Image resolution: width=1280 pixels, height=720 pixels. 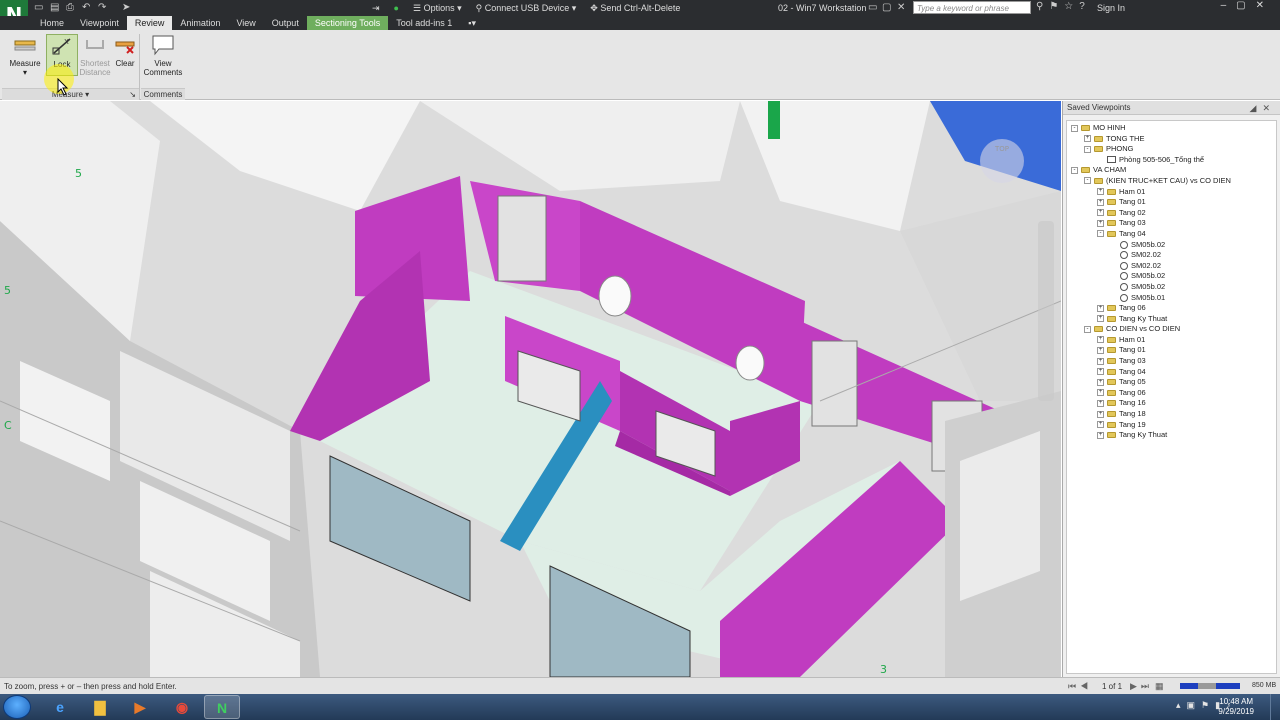 I want to click on sheet-browser-icon: ▦, so click(x=1159, y=686).